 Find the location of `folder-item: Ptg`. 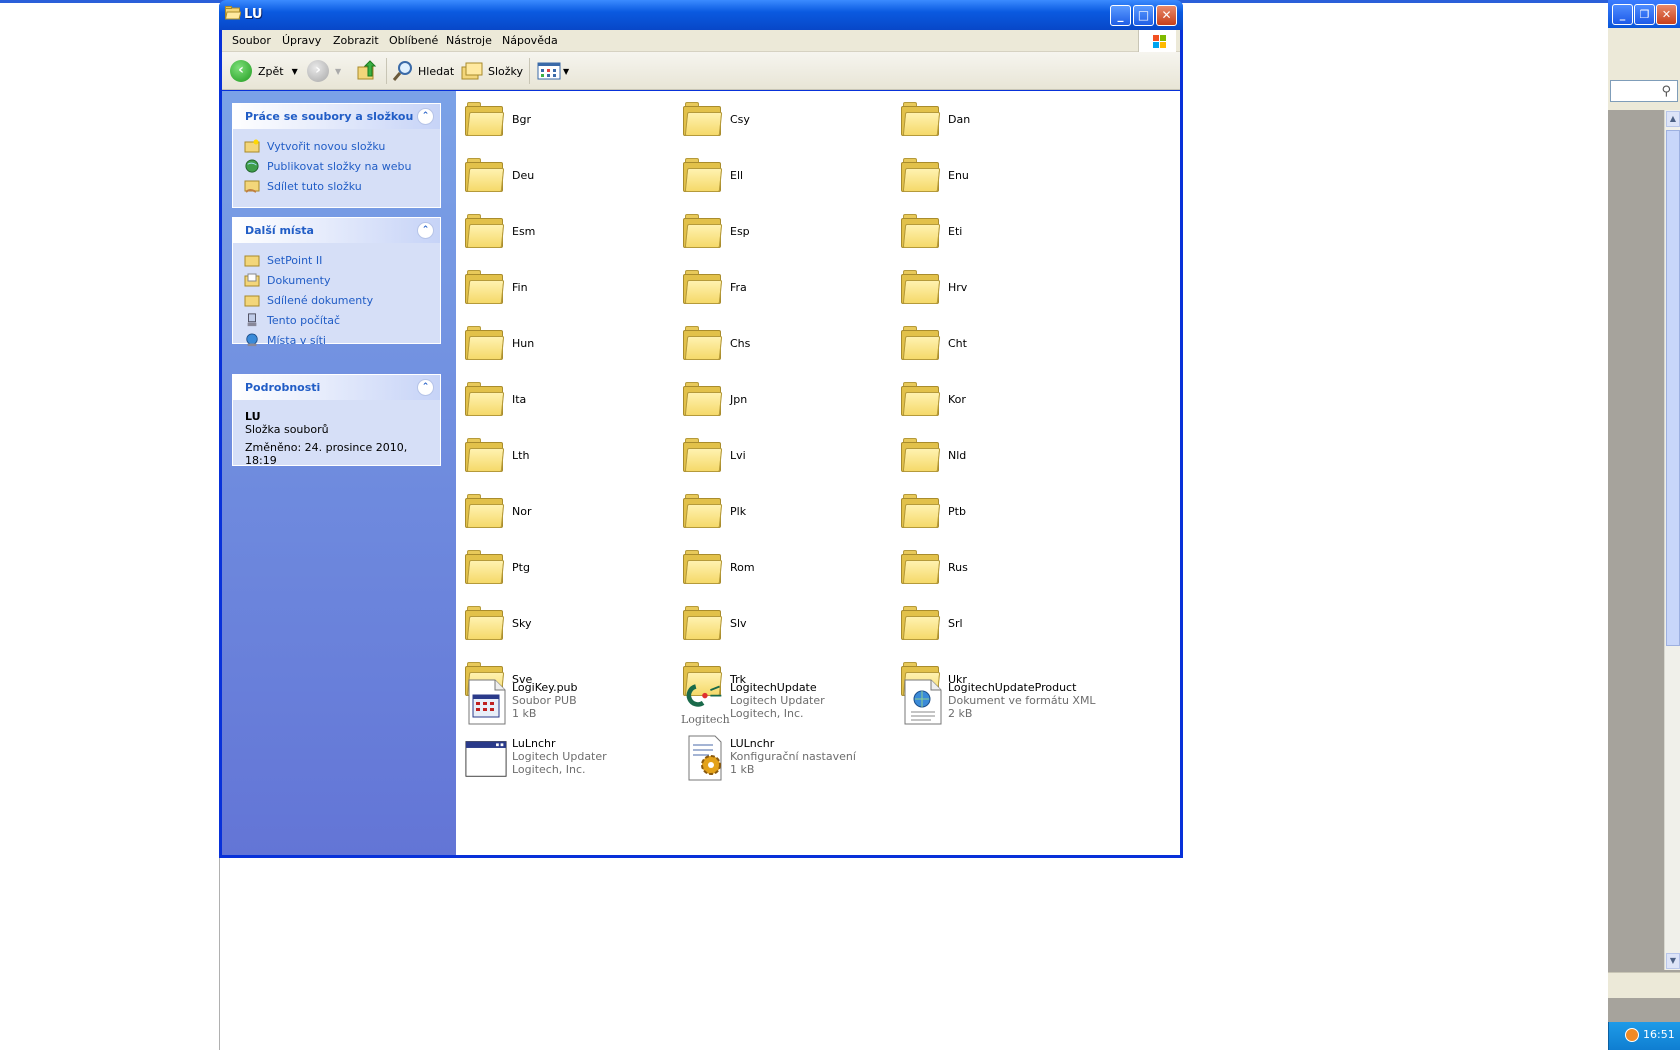

folder-item: Ptg is located at coordinates (564, 567).